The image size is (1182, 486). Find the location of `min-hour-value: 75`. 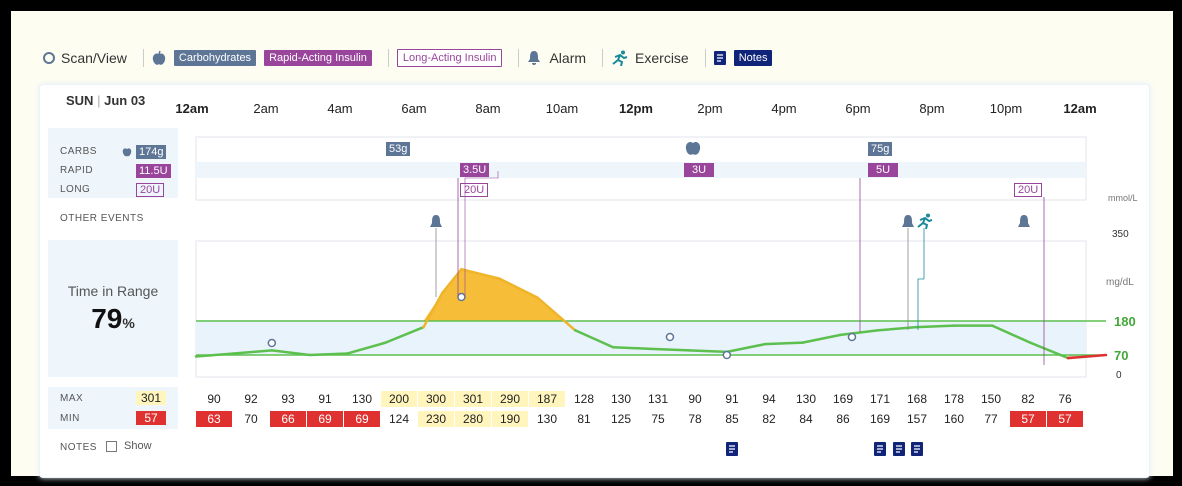

min-hour-value: 75 is located at coordinates (658, 419).